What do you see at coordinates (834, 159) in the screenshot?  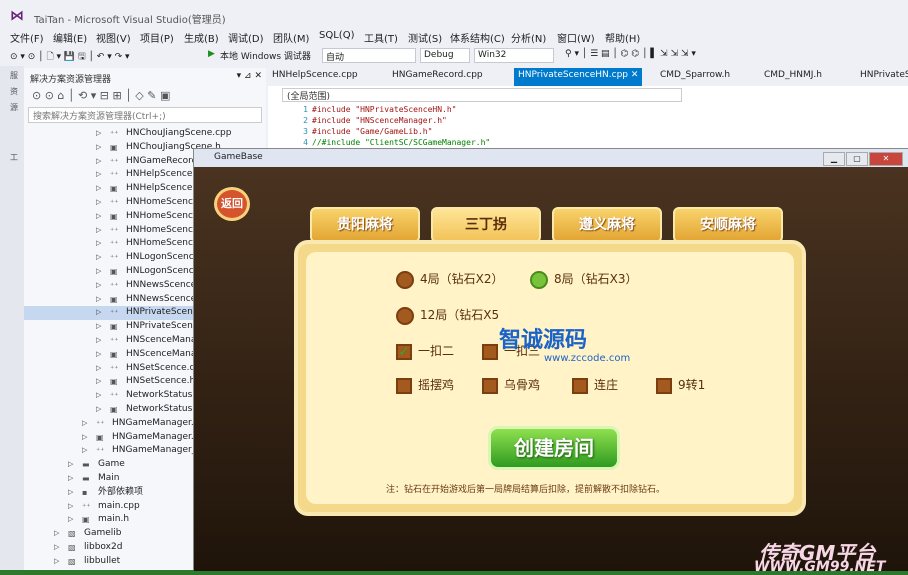 I see `minimize-icon: ▁` at bounding box center [834, 159].